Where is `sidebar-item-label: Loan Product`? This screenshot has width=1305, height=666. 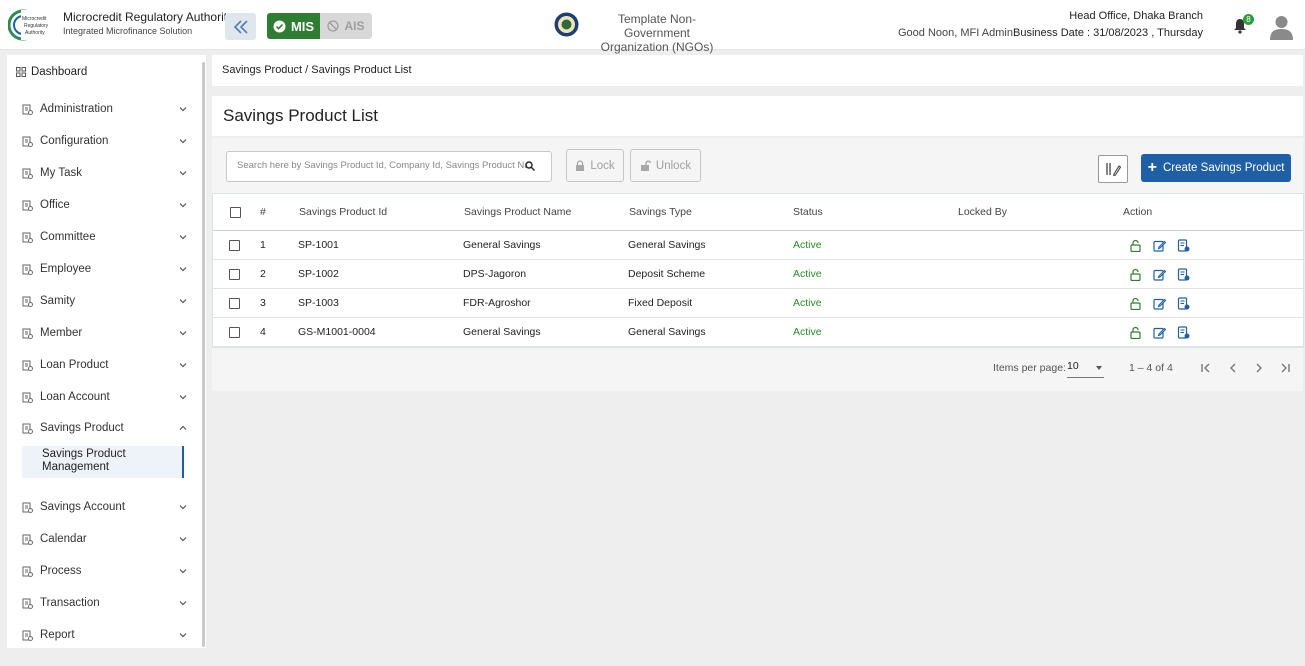 sidebar-item-label: Loan Product is located at coordinates (74, 365).